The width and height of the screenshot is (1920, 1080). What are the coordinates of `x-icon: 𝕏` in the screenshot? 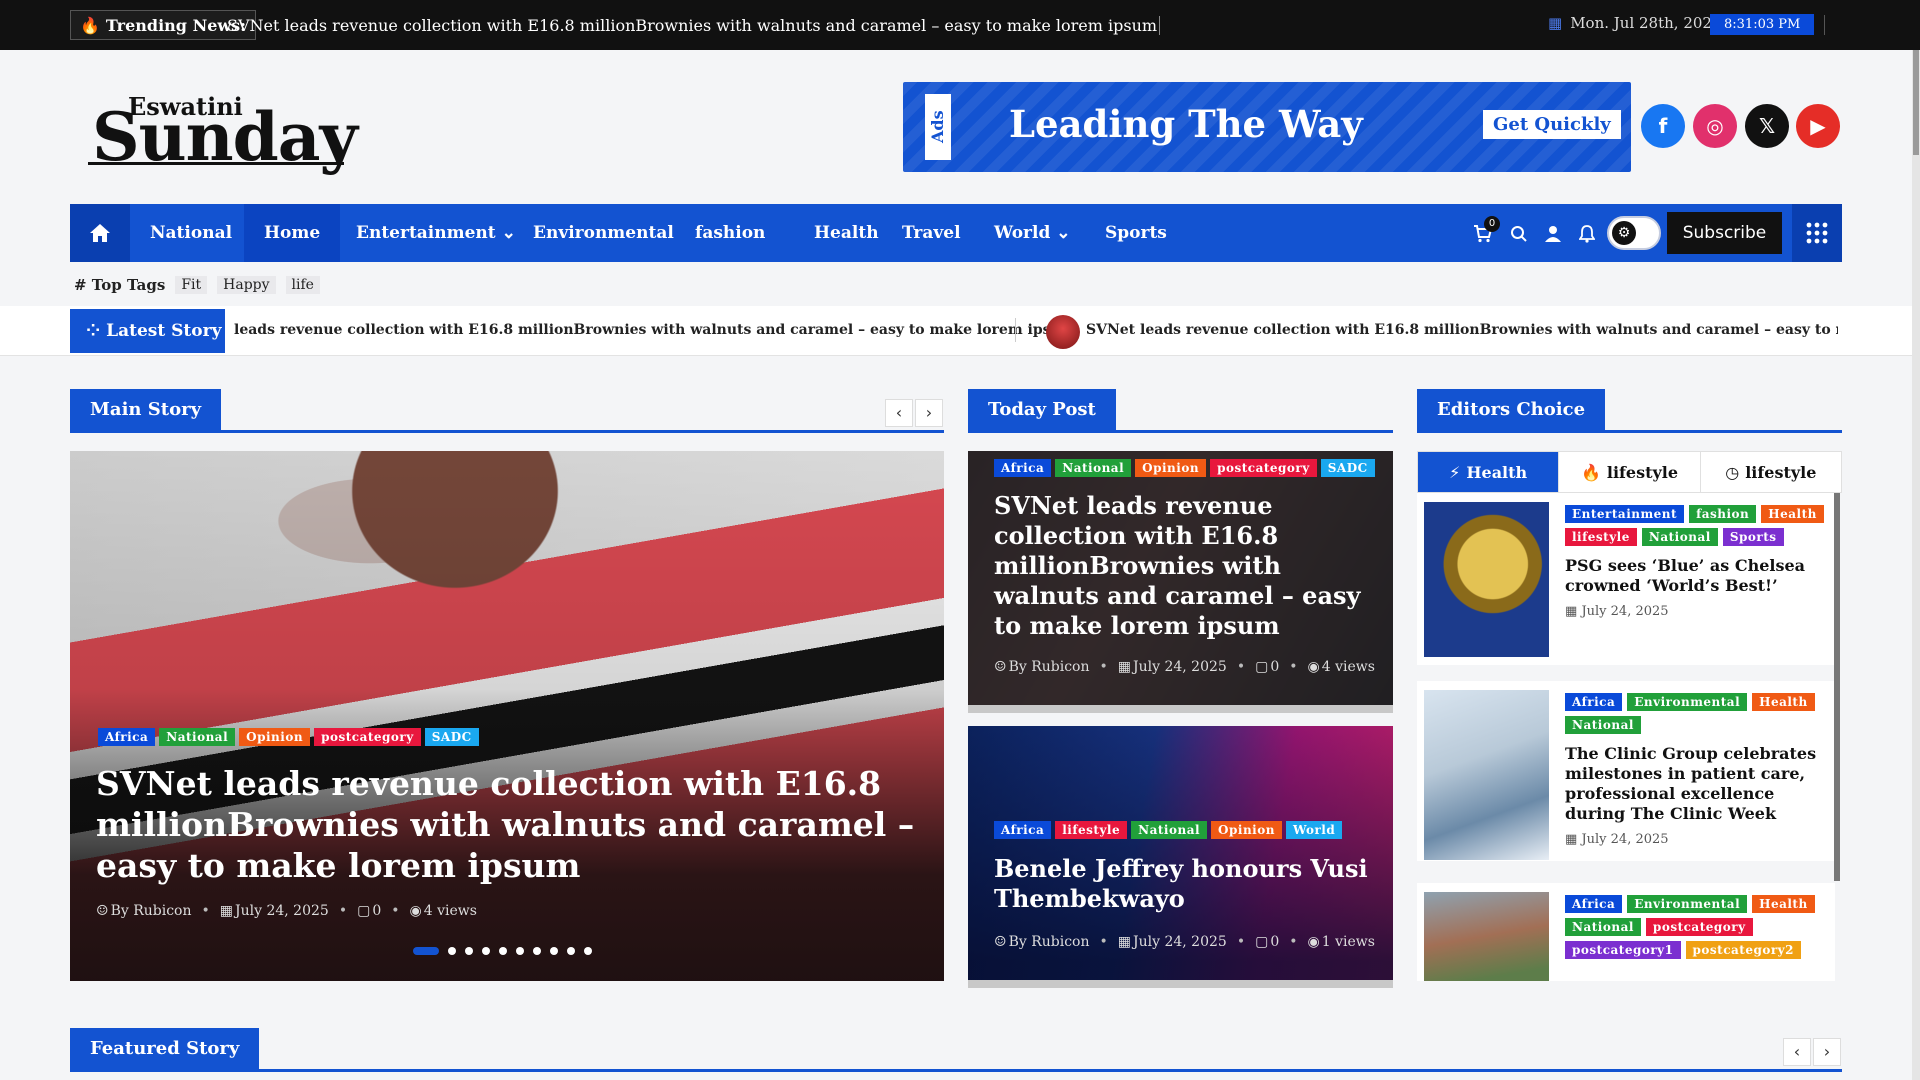 It's located at (1767, 126).